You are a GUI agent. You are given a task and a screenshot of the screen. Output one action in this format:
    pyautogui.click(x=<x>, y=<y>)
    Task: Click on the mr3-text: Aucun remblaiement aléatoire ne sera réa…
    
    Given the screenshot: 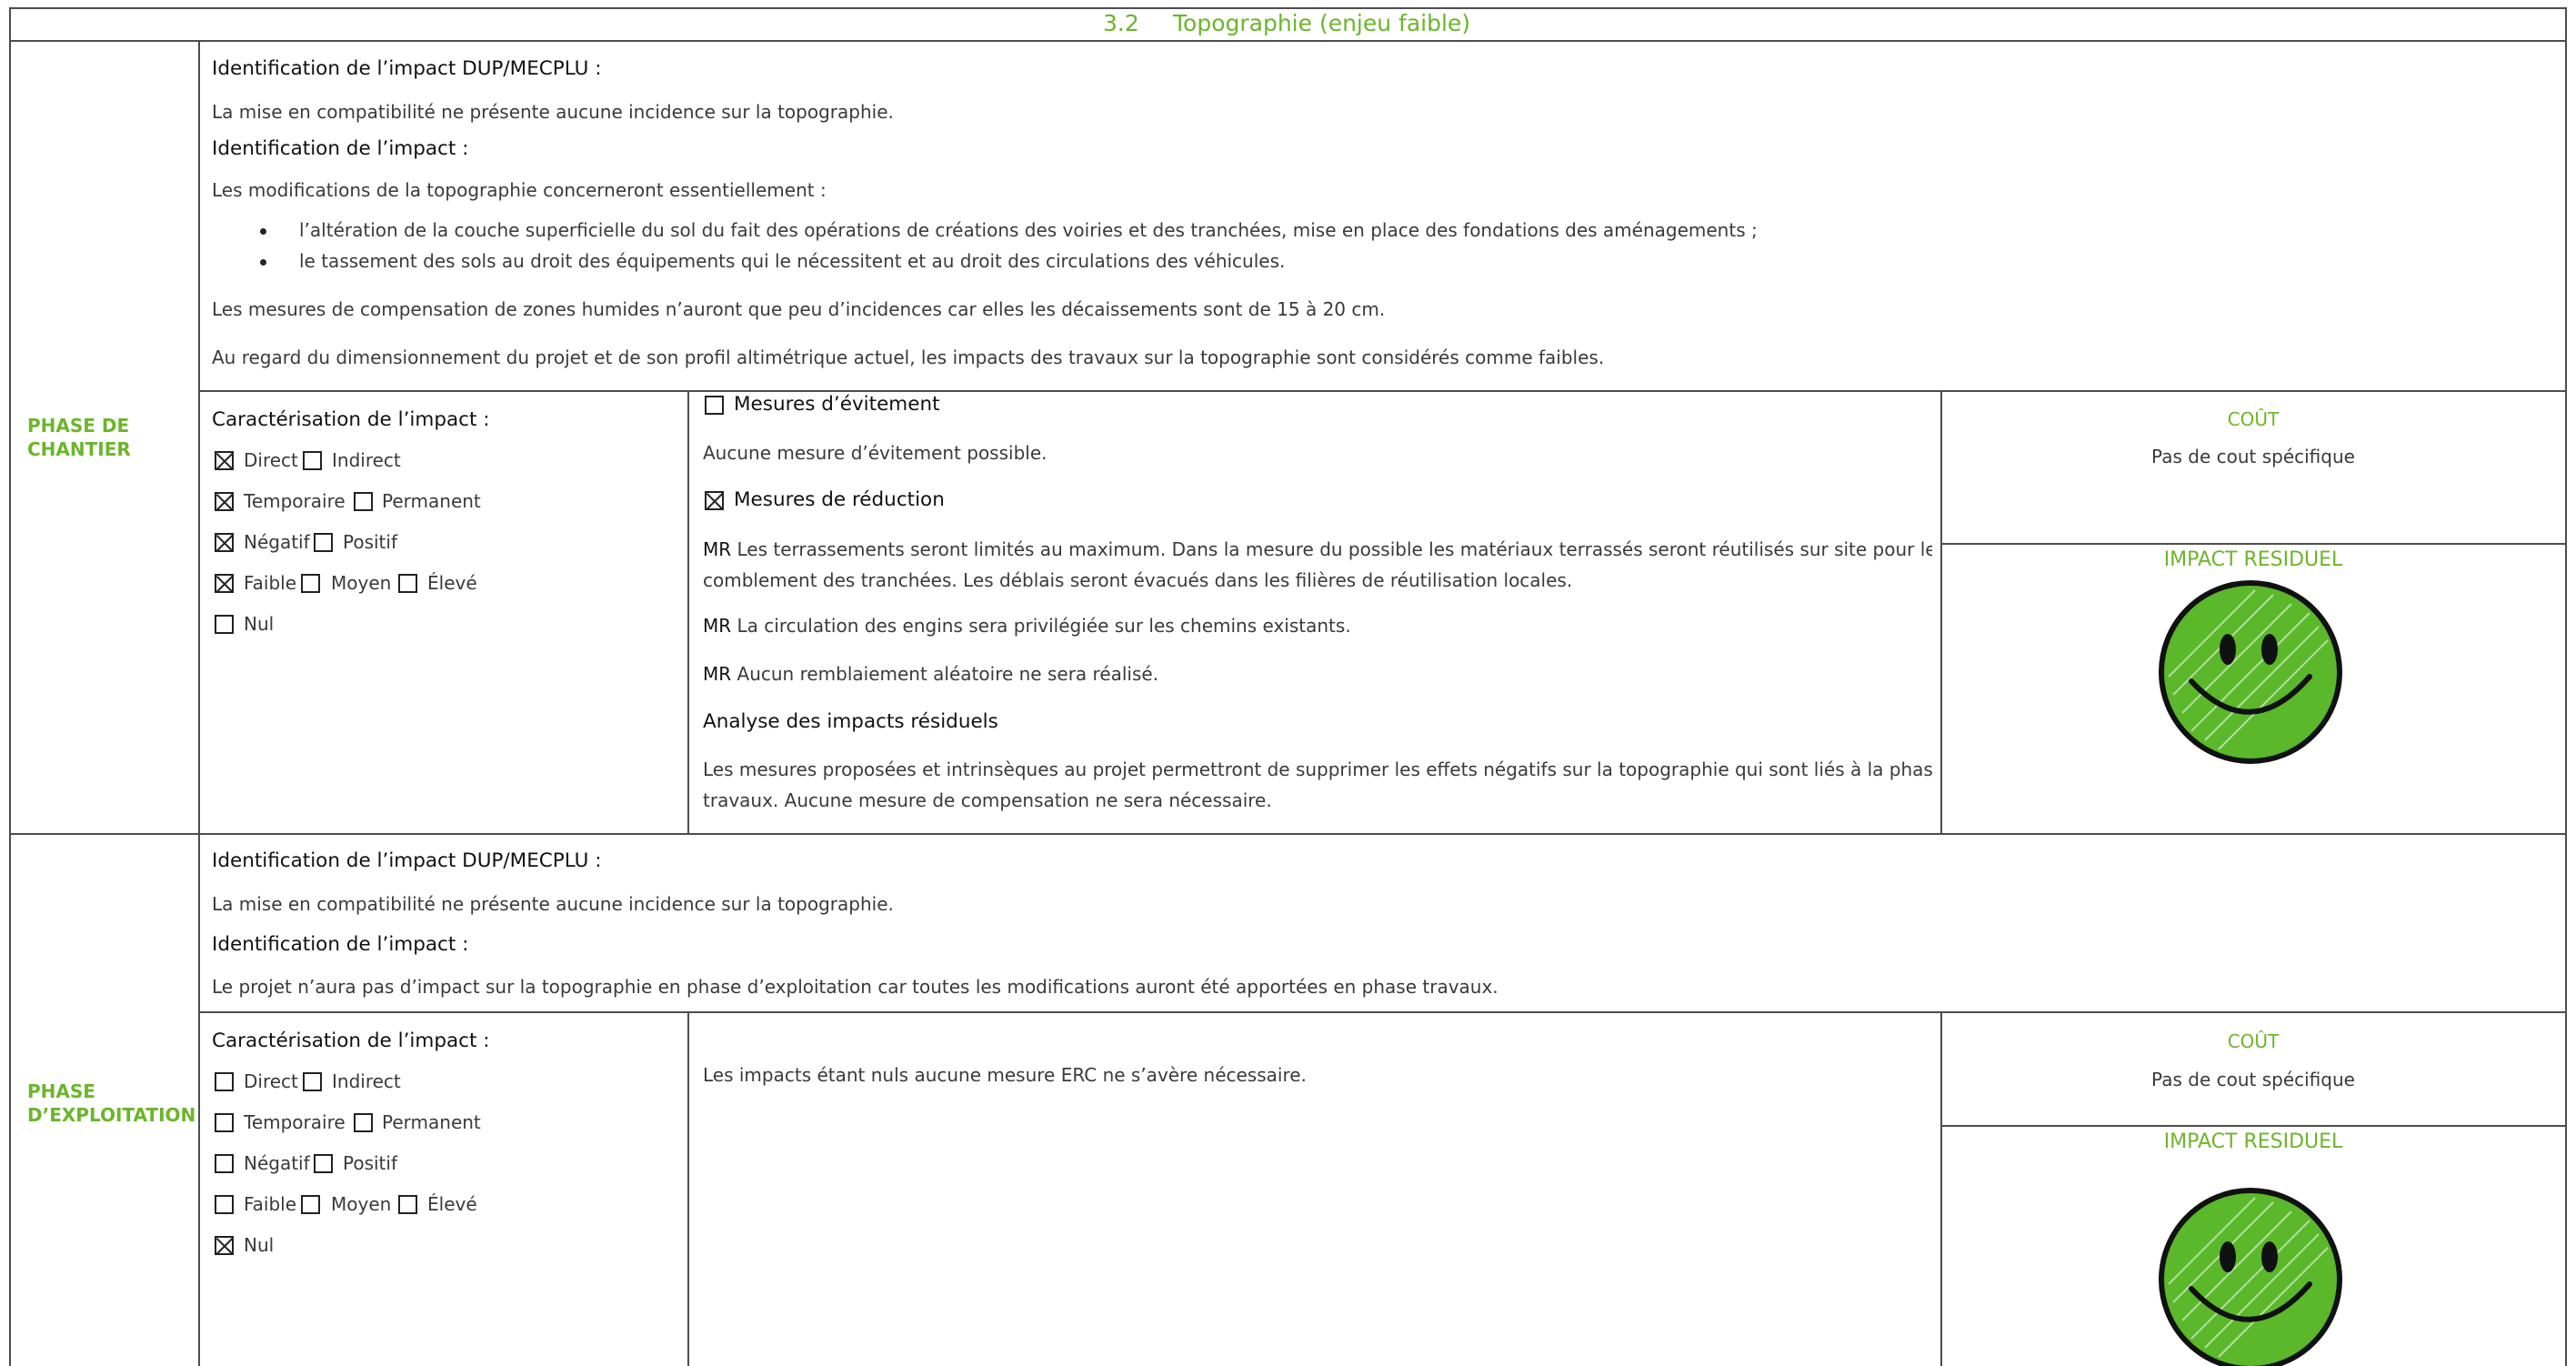 What is the action you would take?
    pyautogui.click(x=948, y=674)
    